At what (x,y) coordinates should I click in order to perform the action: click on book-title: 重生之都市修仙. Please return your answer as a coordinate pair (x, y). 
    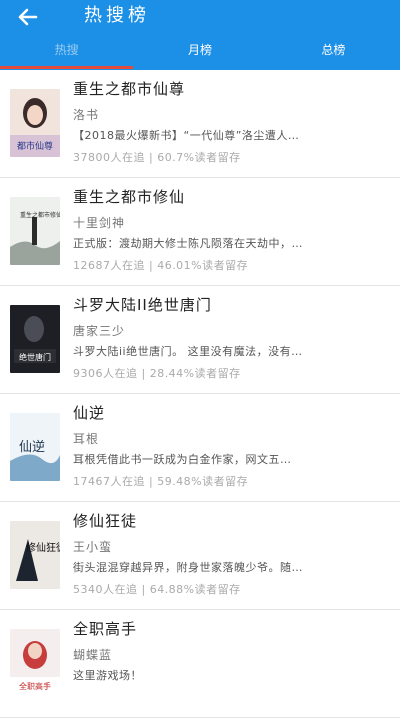
    Looking at the image, I should click on (129, 197).